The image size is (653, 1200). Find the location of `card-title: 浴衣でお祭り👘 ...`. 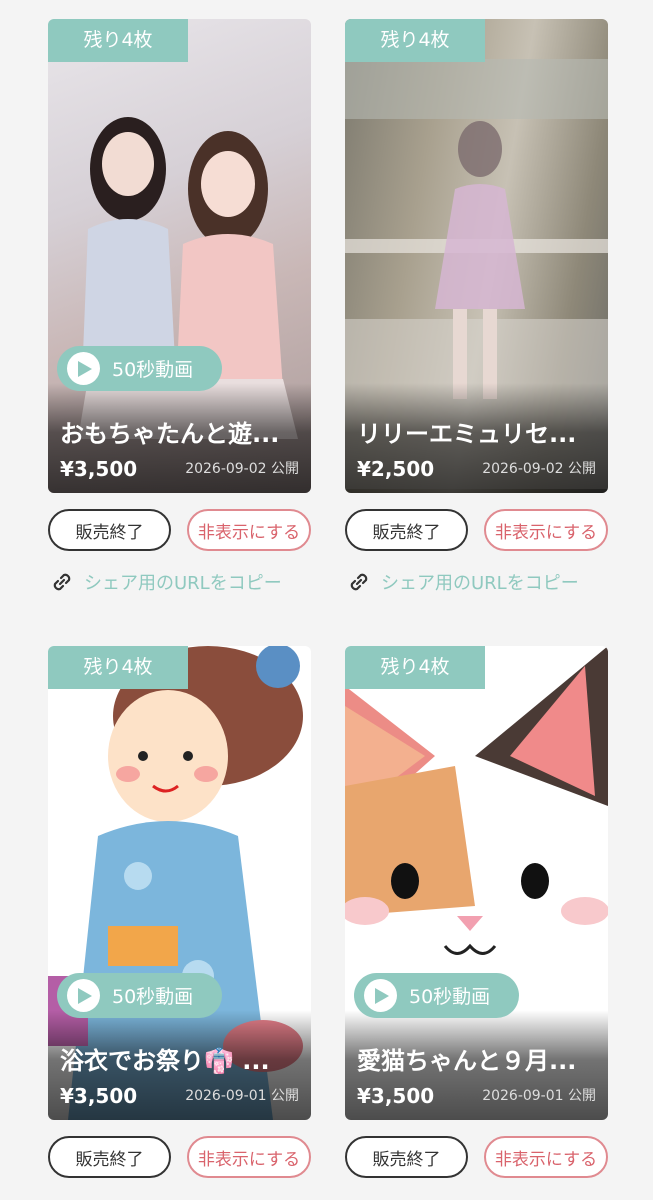

card-title: 浴衣でお祭り👘 ... is located at coordinates (165, 1061).